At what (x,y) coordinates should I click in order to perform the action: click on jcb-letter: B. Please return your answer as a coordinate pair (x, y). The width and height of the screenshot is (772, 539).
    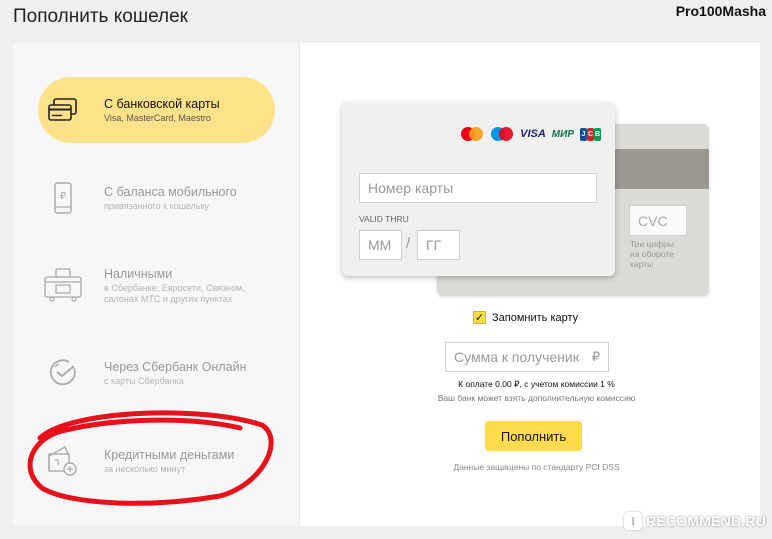
    Looking at the image, I should click on (597, 134).